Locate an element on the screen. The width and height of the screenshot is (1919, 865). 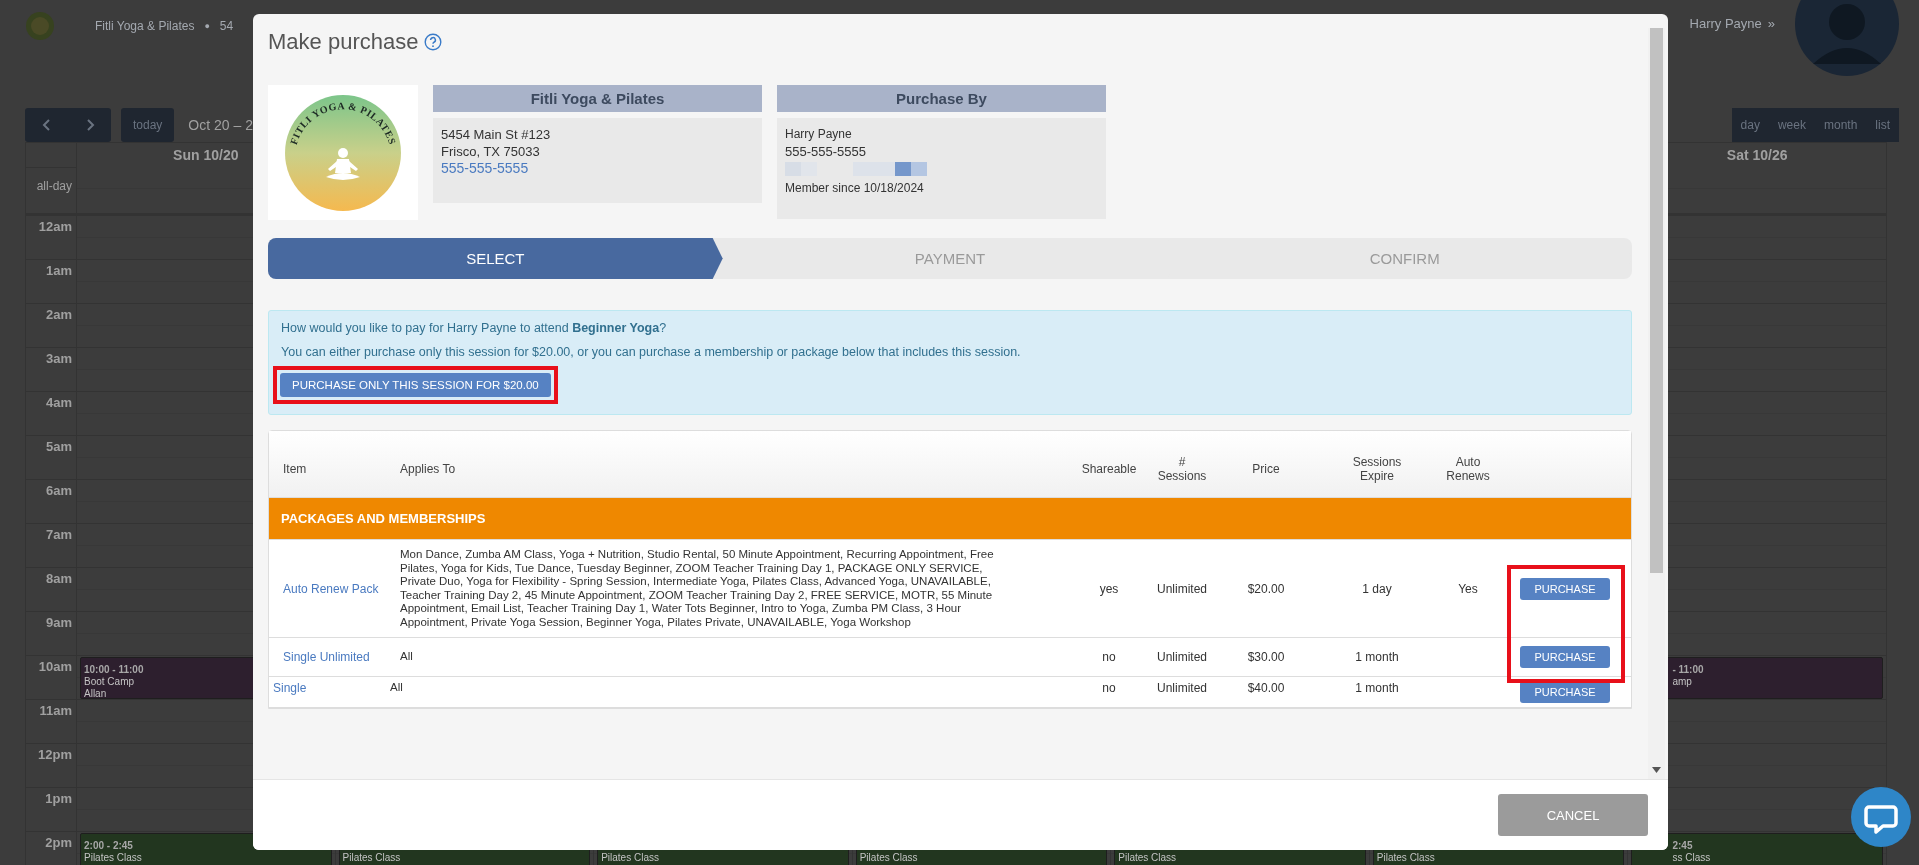
event-title: amp is located at coordinates (1682, 681).